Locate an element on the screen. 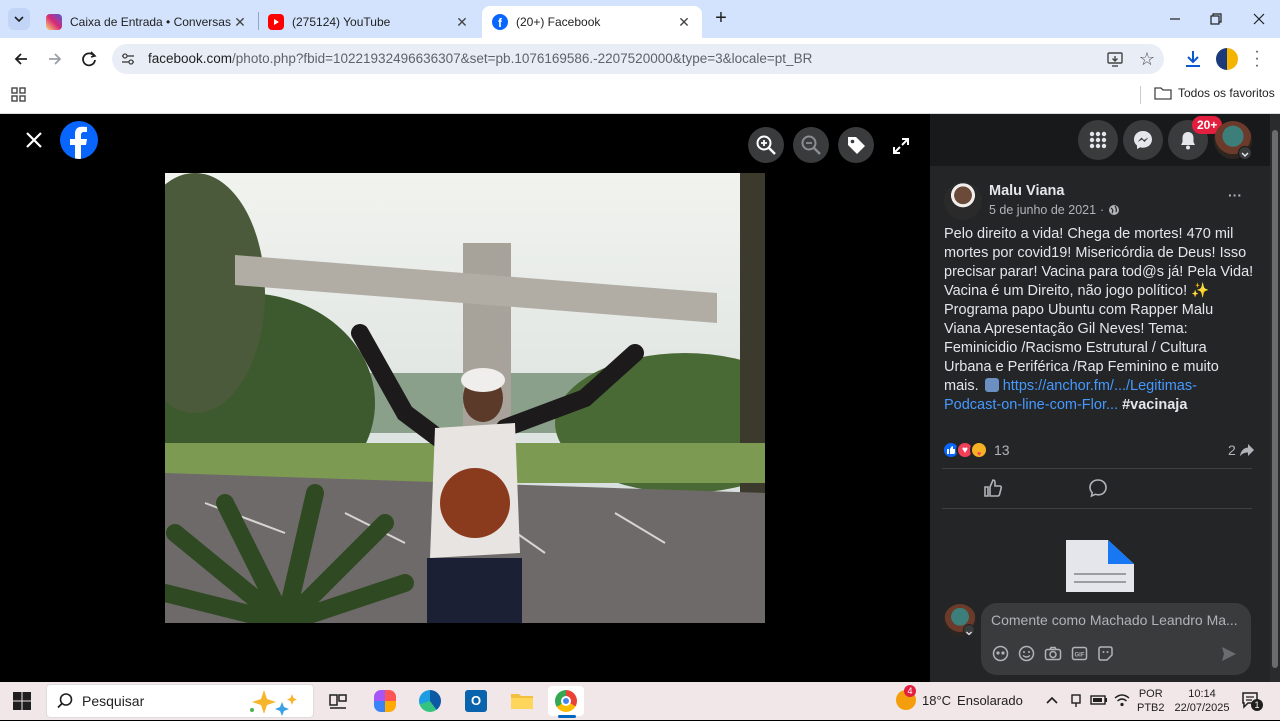 The height and width of the screenshot is (721, 1280). post-meta: 5 de junho de 2021 · is located at coordinates (1054, 210).